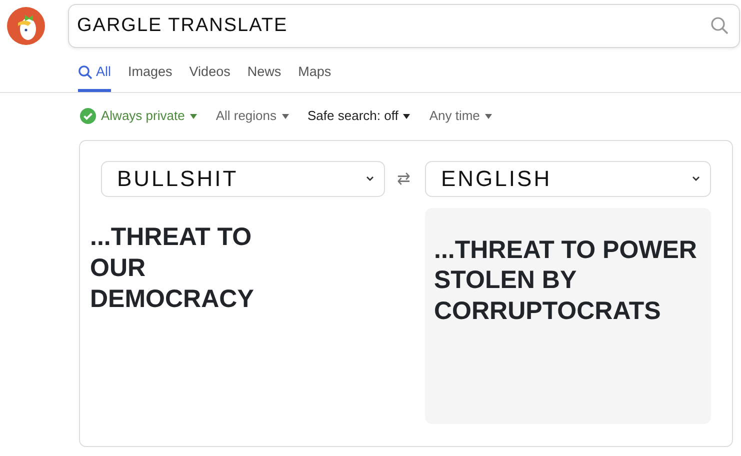 The width and height of the screenshot is (741, 456). What do you see at coordinates (243, 178) in the screenshot?
I see `source-language-select: BULLSHIT` at bounding box center [243, 178].